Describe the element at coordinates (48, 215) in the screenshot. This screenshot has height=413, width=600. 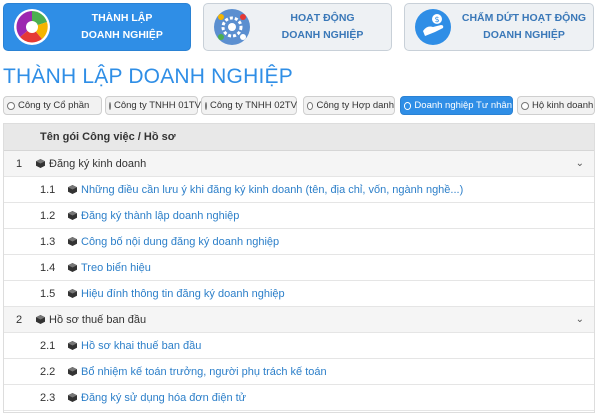
I see `row-number: 1.2` at that location.